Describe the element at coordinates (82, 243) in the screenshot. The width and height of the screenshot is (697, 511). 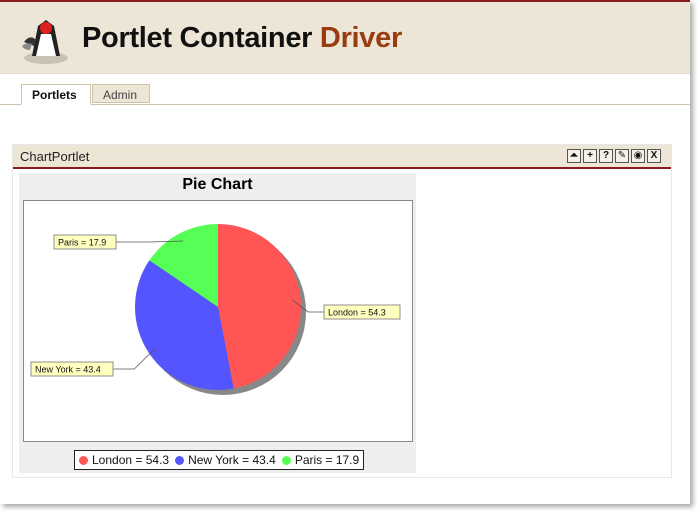
I see `callout-label-paris: Paris = 17.9` at that location.